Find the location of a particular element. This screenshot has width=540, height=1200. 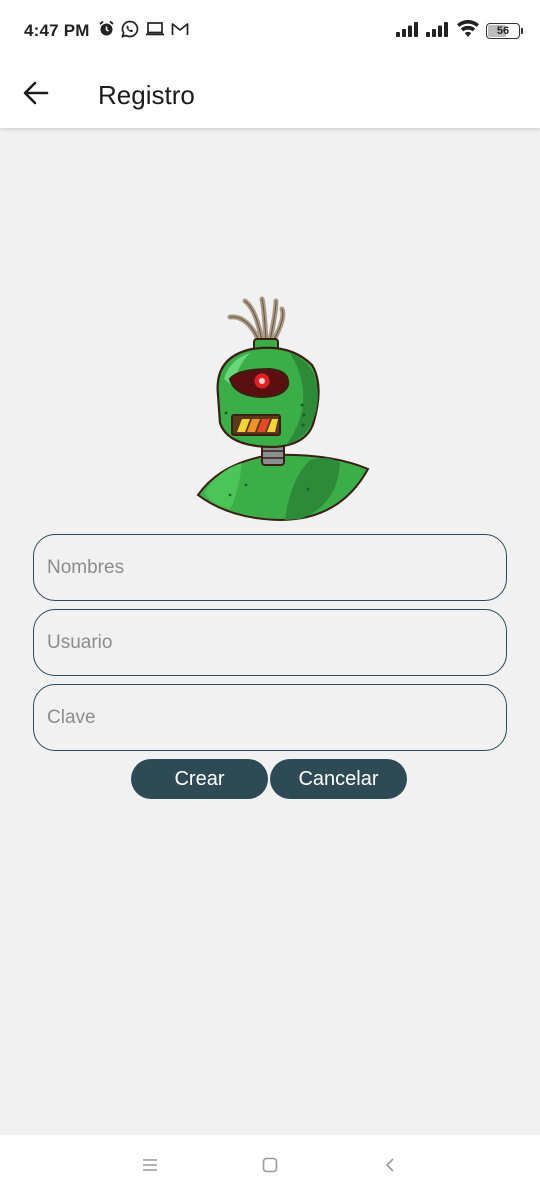

nombres-field is located at coordinates (270, 567).